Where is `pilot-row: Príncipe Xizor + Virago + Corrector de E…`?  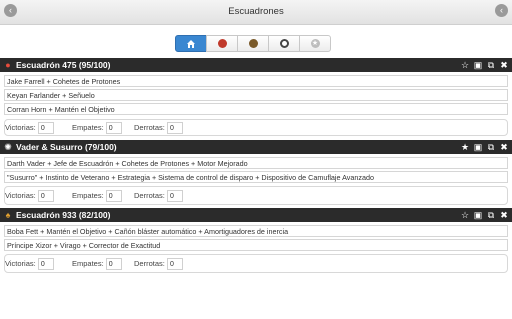
pilot-row: Príncipe Xizor + Virago + Corrector de E… is located at coordinates (256, 245).